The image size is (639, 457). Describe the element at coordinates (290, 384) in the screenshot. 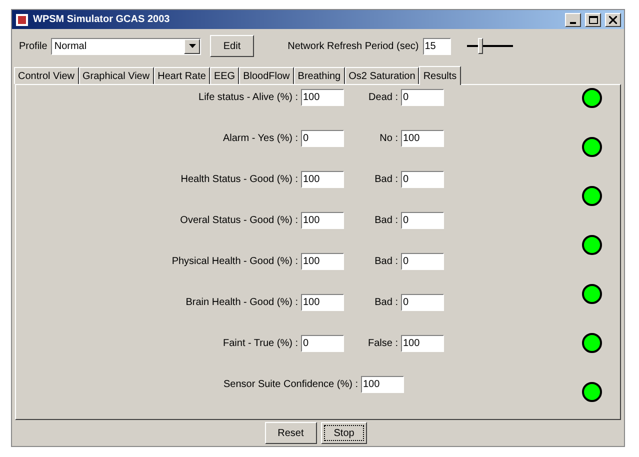

I see `result-label: Sensor Suite Confidence (%) :` at that location.